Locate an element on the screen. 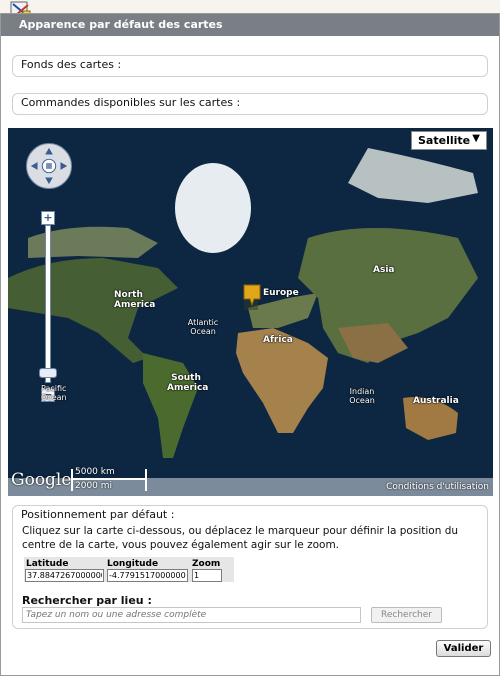 The height and width of the screenshot is (676, 500). dialog-title: Apparence par défaut des cartes is located at coordinates (250, 25).